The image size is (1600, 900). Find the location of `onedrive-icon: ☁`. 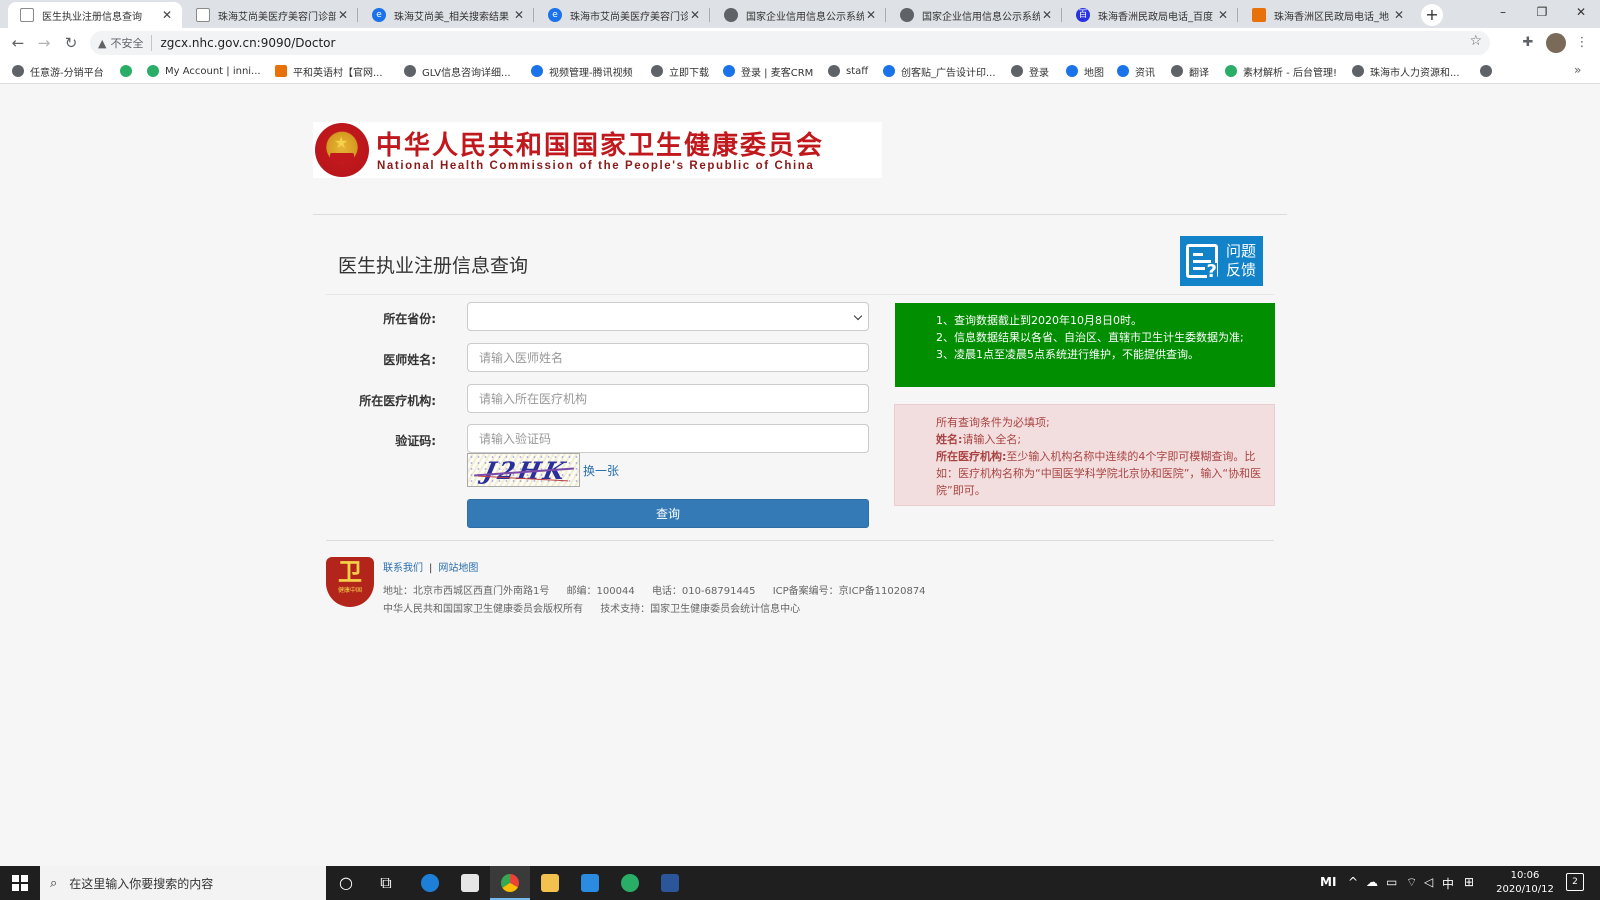

onedrive-icon: ☁ is located at coordinates (1372, 882).